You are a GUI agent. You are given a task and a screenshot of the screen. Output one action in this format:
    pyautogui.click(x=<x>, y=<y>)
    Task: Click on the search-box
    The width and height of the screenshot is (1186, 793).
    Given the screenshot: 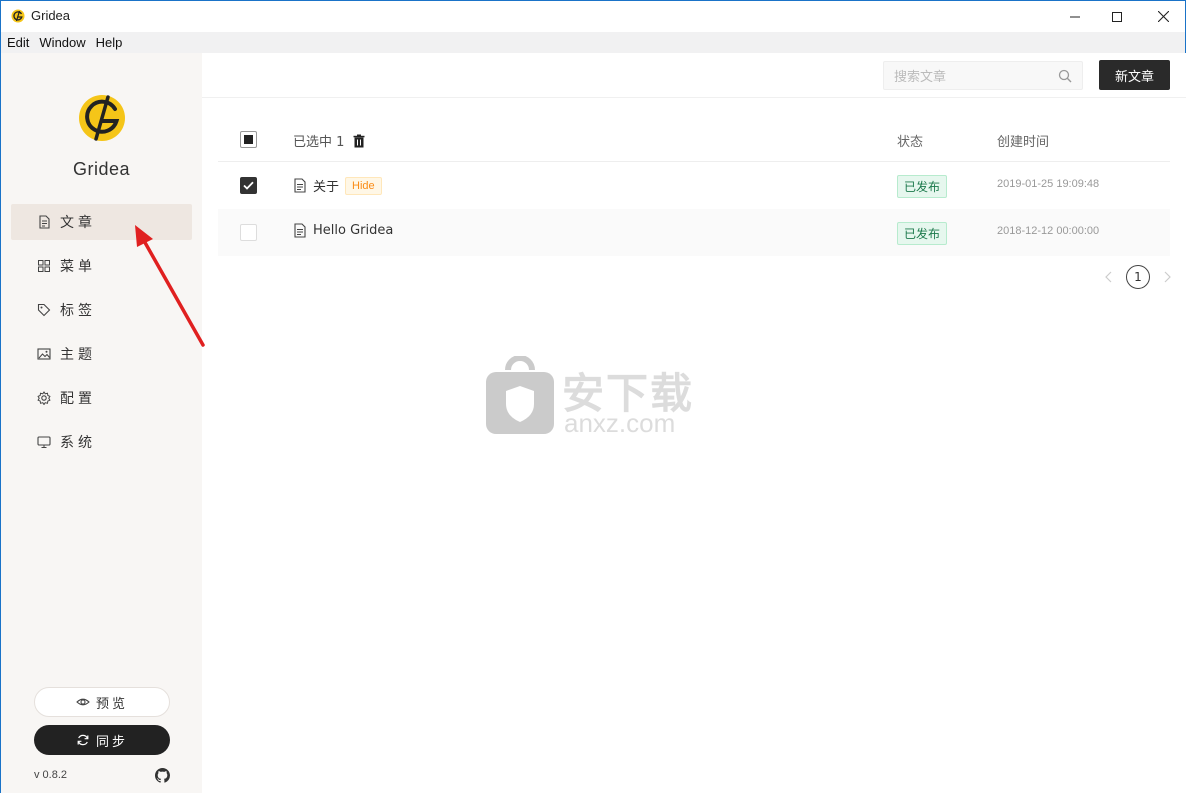 What is the action you would take?
    pyautogui.click(x=983, y=75)
    